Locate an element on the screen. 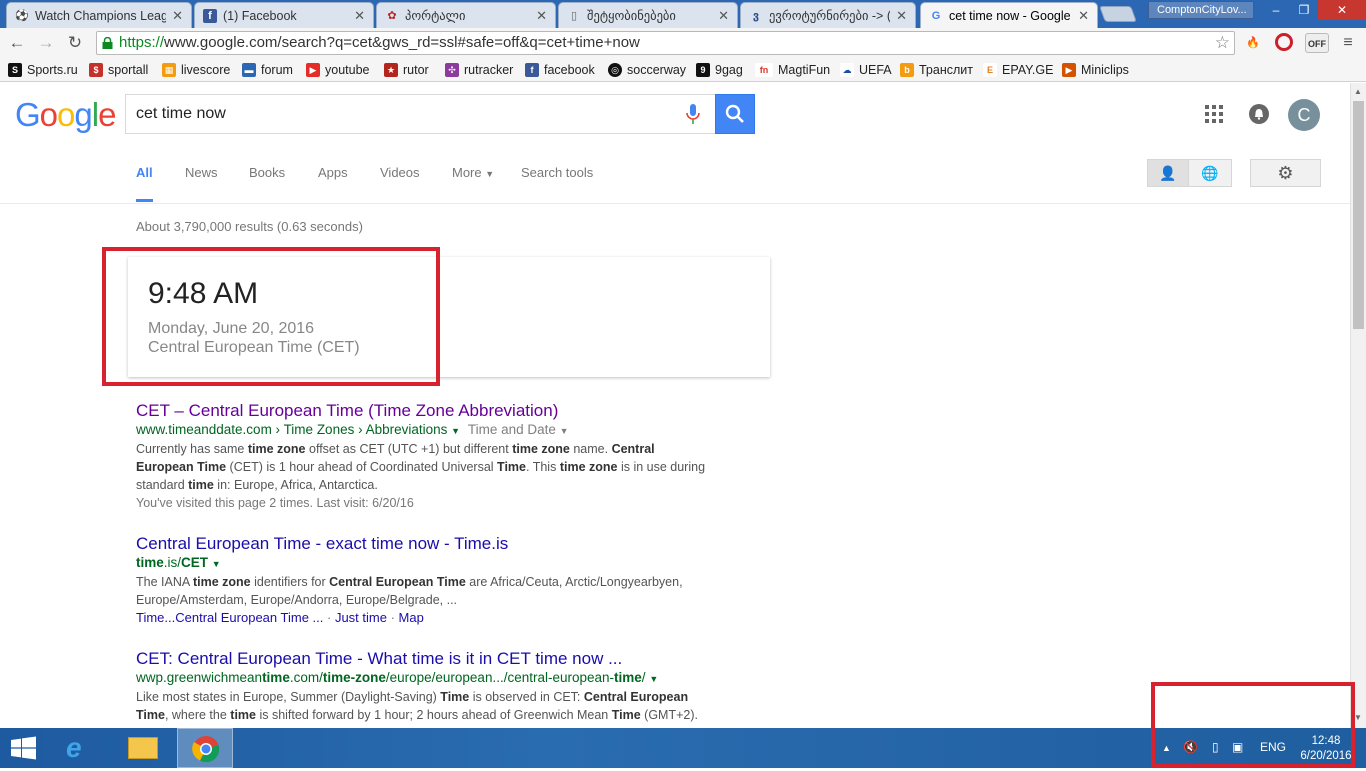 The image size is (1366, 771). bookmark-livescore: ▦ livescore is located at coordinates (196, 70).